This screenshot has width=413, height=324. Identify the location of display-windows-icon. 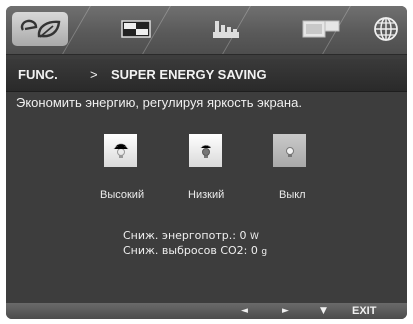
(321, 29).